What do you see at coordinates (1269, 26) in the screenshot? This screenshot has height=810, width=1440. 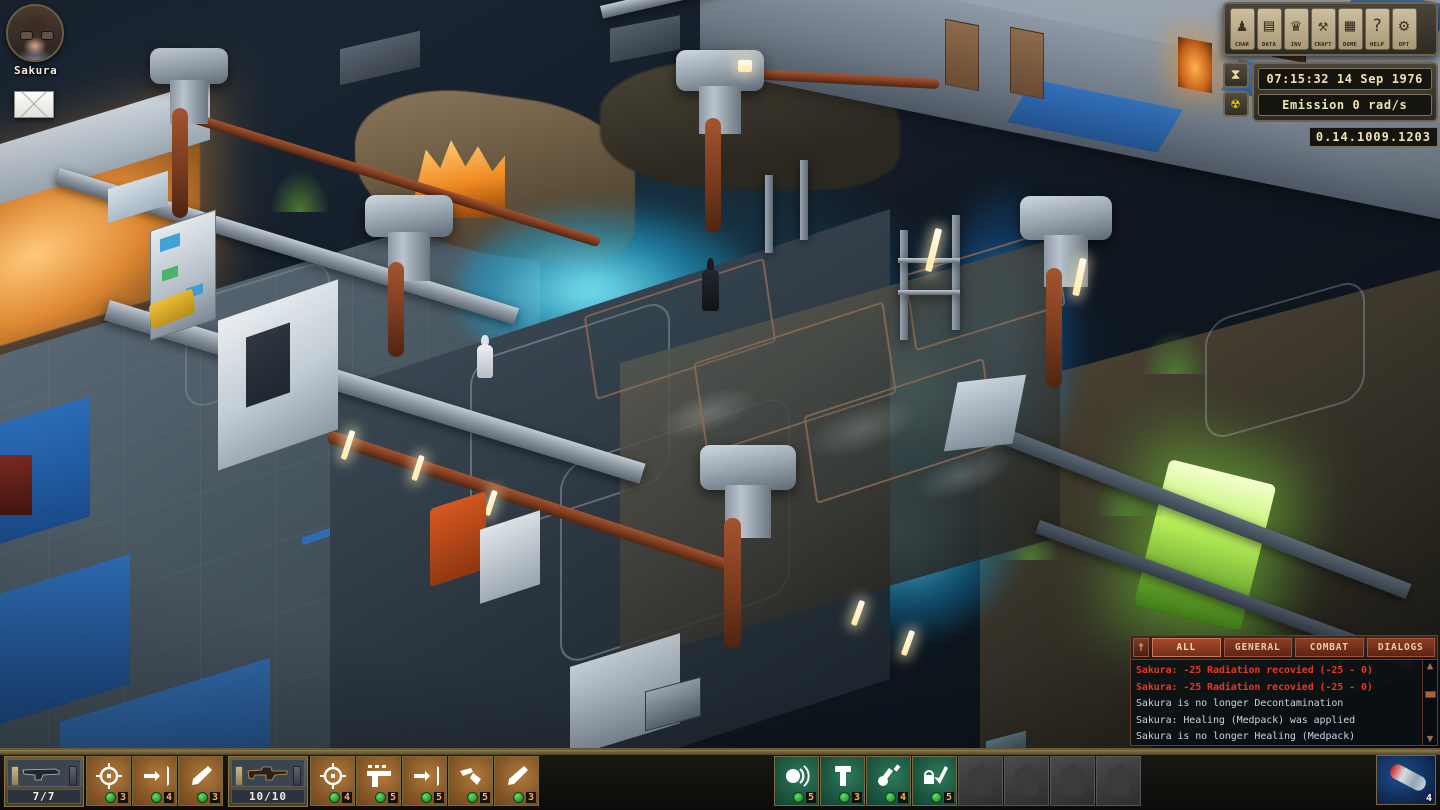 I see `data-book-icon: ▤` at bounding box center [1269, 26].